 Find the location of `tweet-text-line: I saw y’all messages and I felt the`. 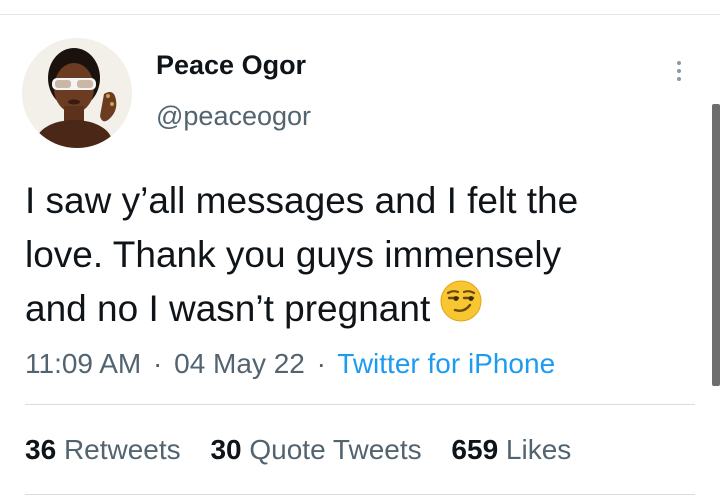

tweet-text-line: I saw y’all messages and I felt the is located at coordinates (302, 200).